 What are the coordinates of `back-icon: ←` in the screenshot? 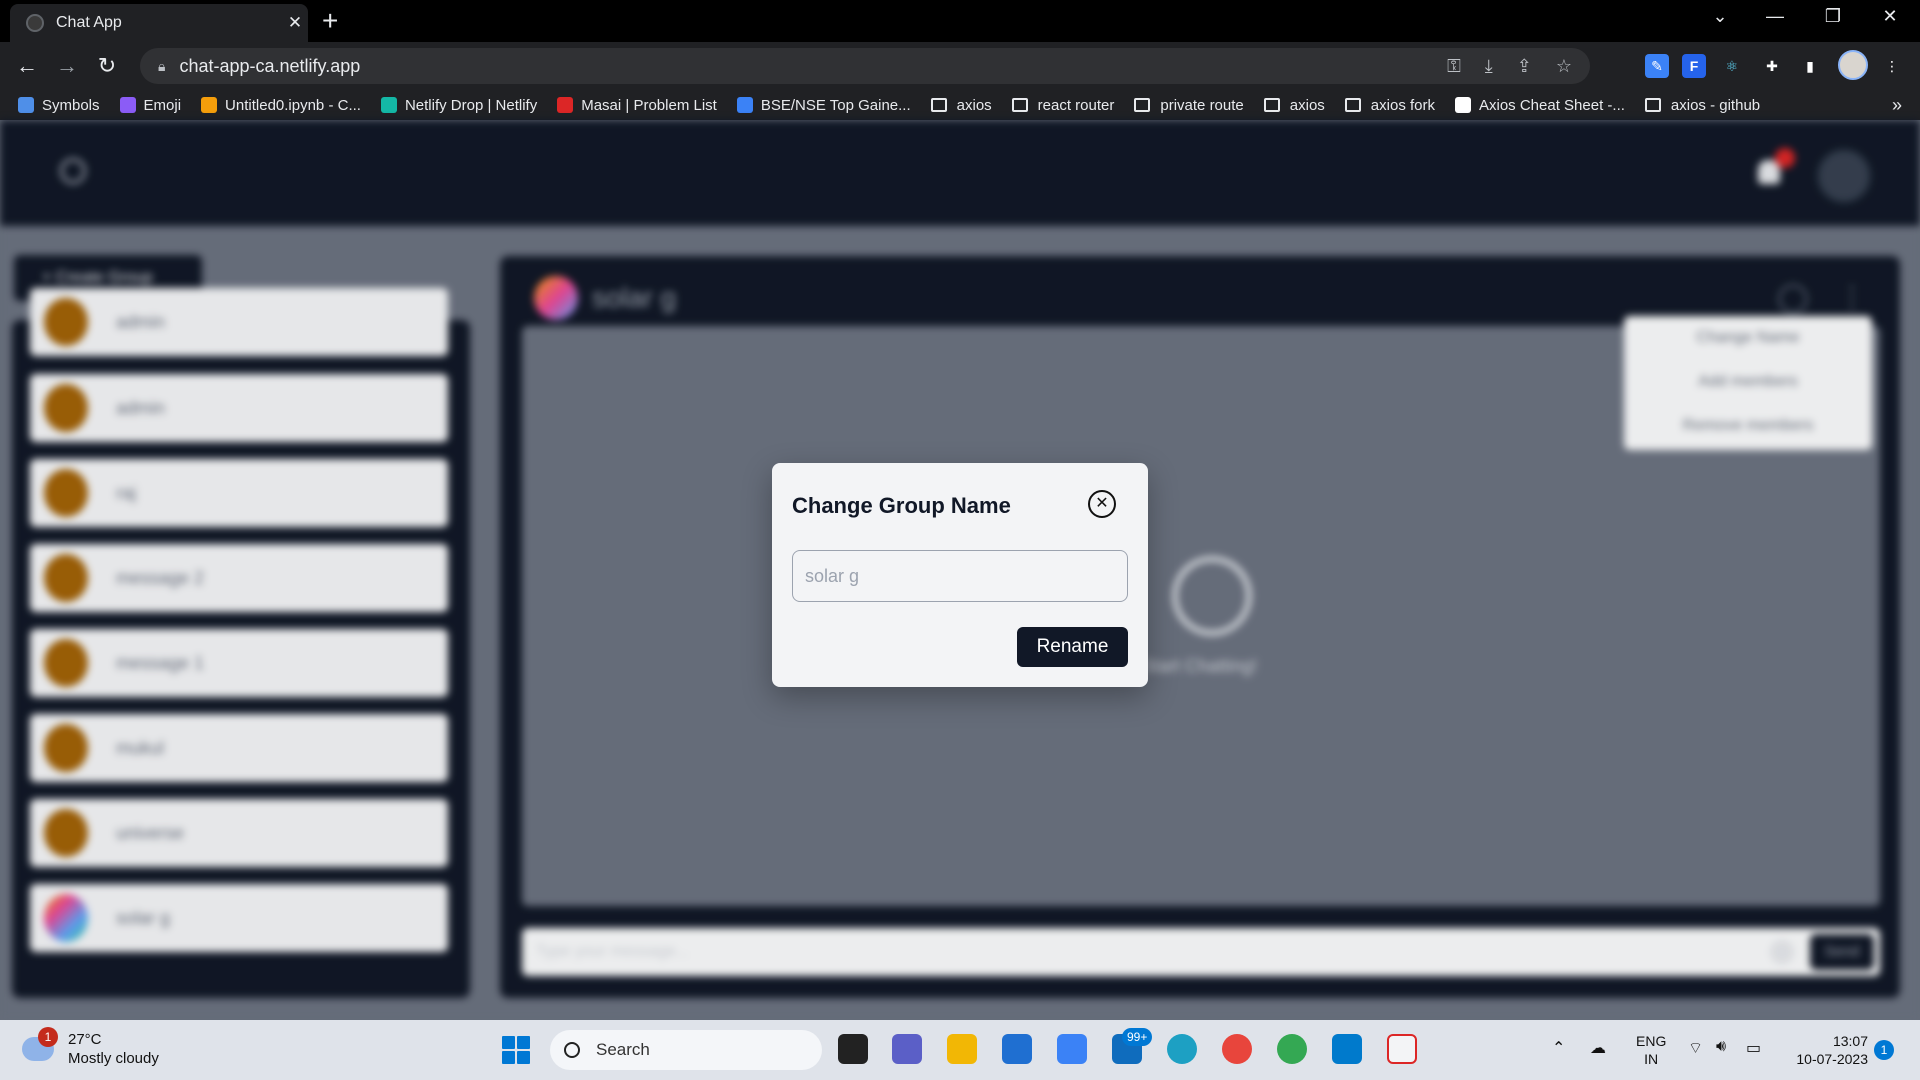 It's located at (27, 66).